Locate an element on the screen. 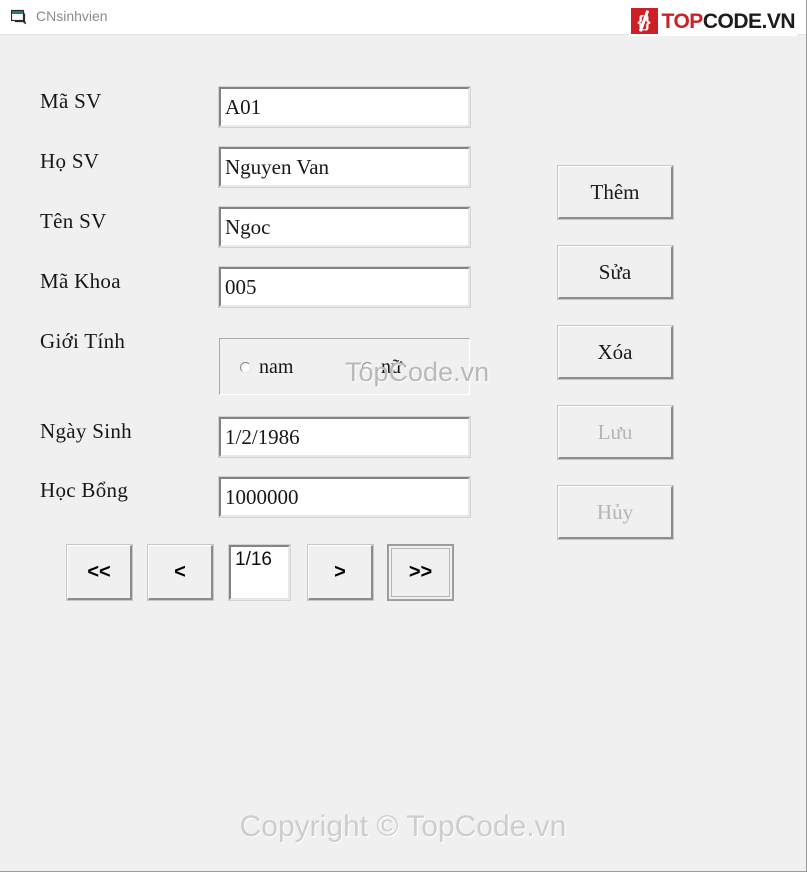 Image resolution: width=807 pixels, height=872 pixels. label-ten-sv: Tên SV is located at coordinates (73, 221).